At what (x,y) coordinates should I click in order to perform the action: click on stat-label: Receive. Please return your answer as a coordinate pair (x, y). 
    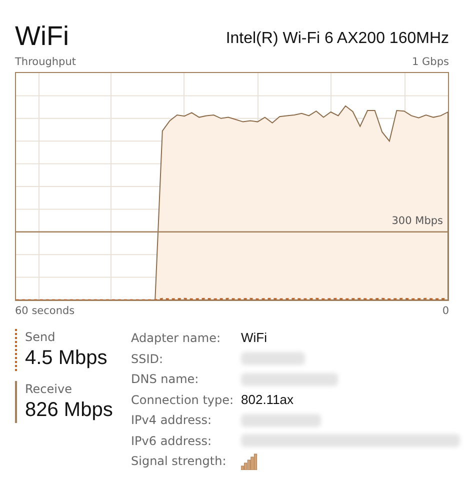
    Looking at the image, I should click on (49, 389).